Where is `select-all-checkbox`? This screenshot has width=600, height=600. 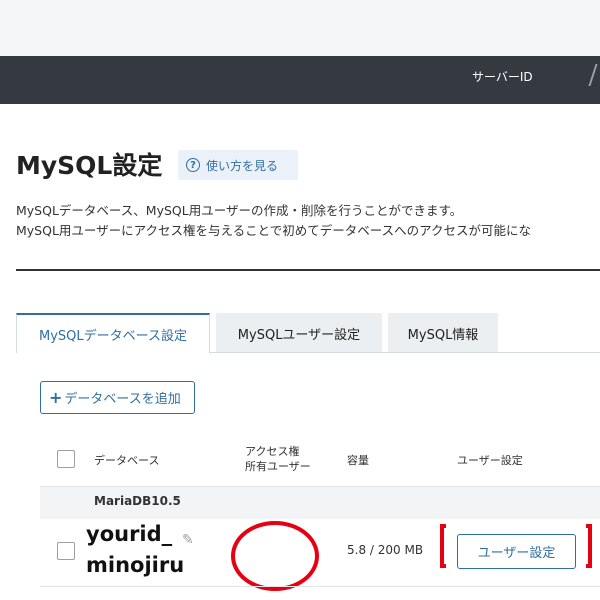
select-all-checkbox is located at coordinates (66, 459).